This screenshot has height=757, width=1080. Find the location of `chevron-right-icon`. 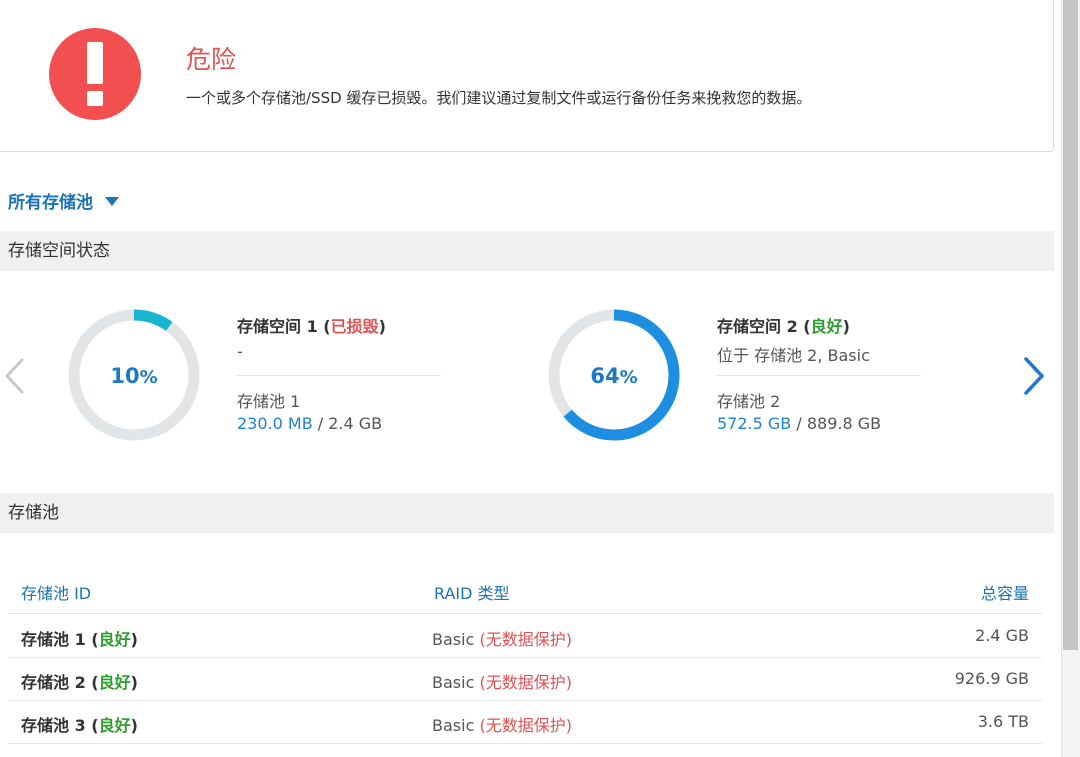

chevron-right-icon is located at coordinates (1034, 376).